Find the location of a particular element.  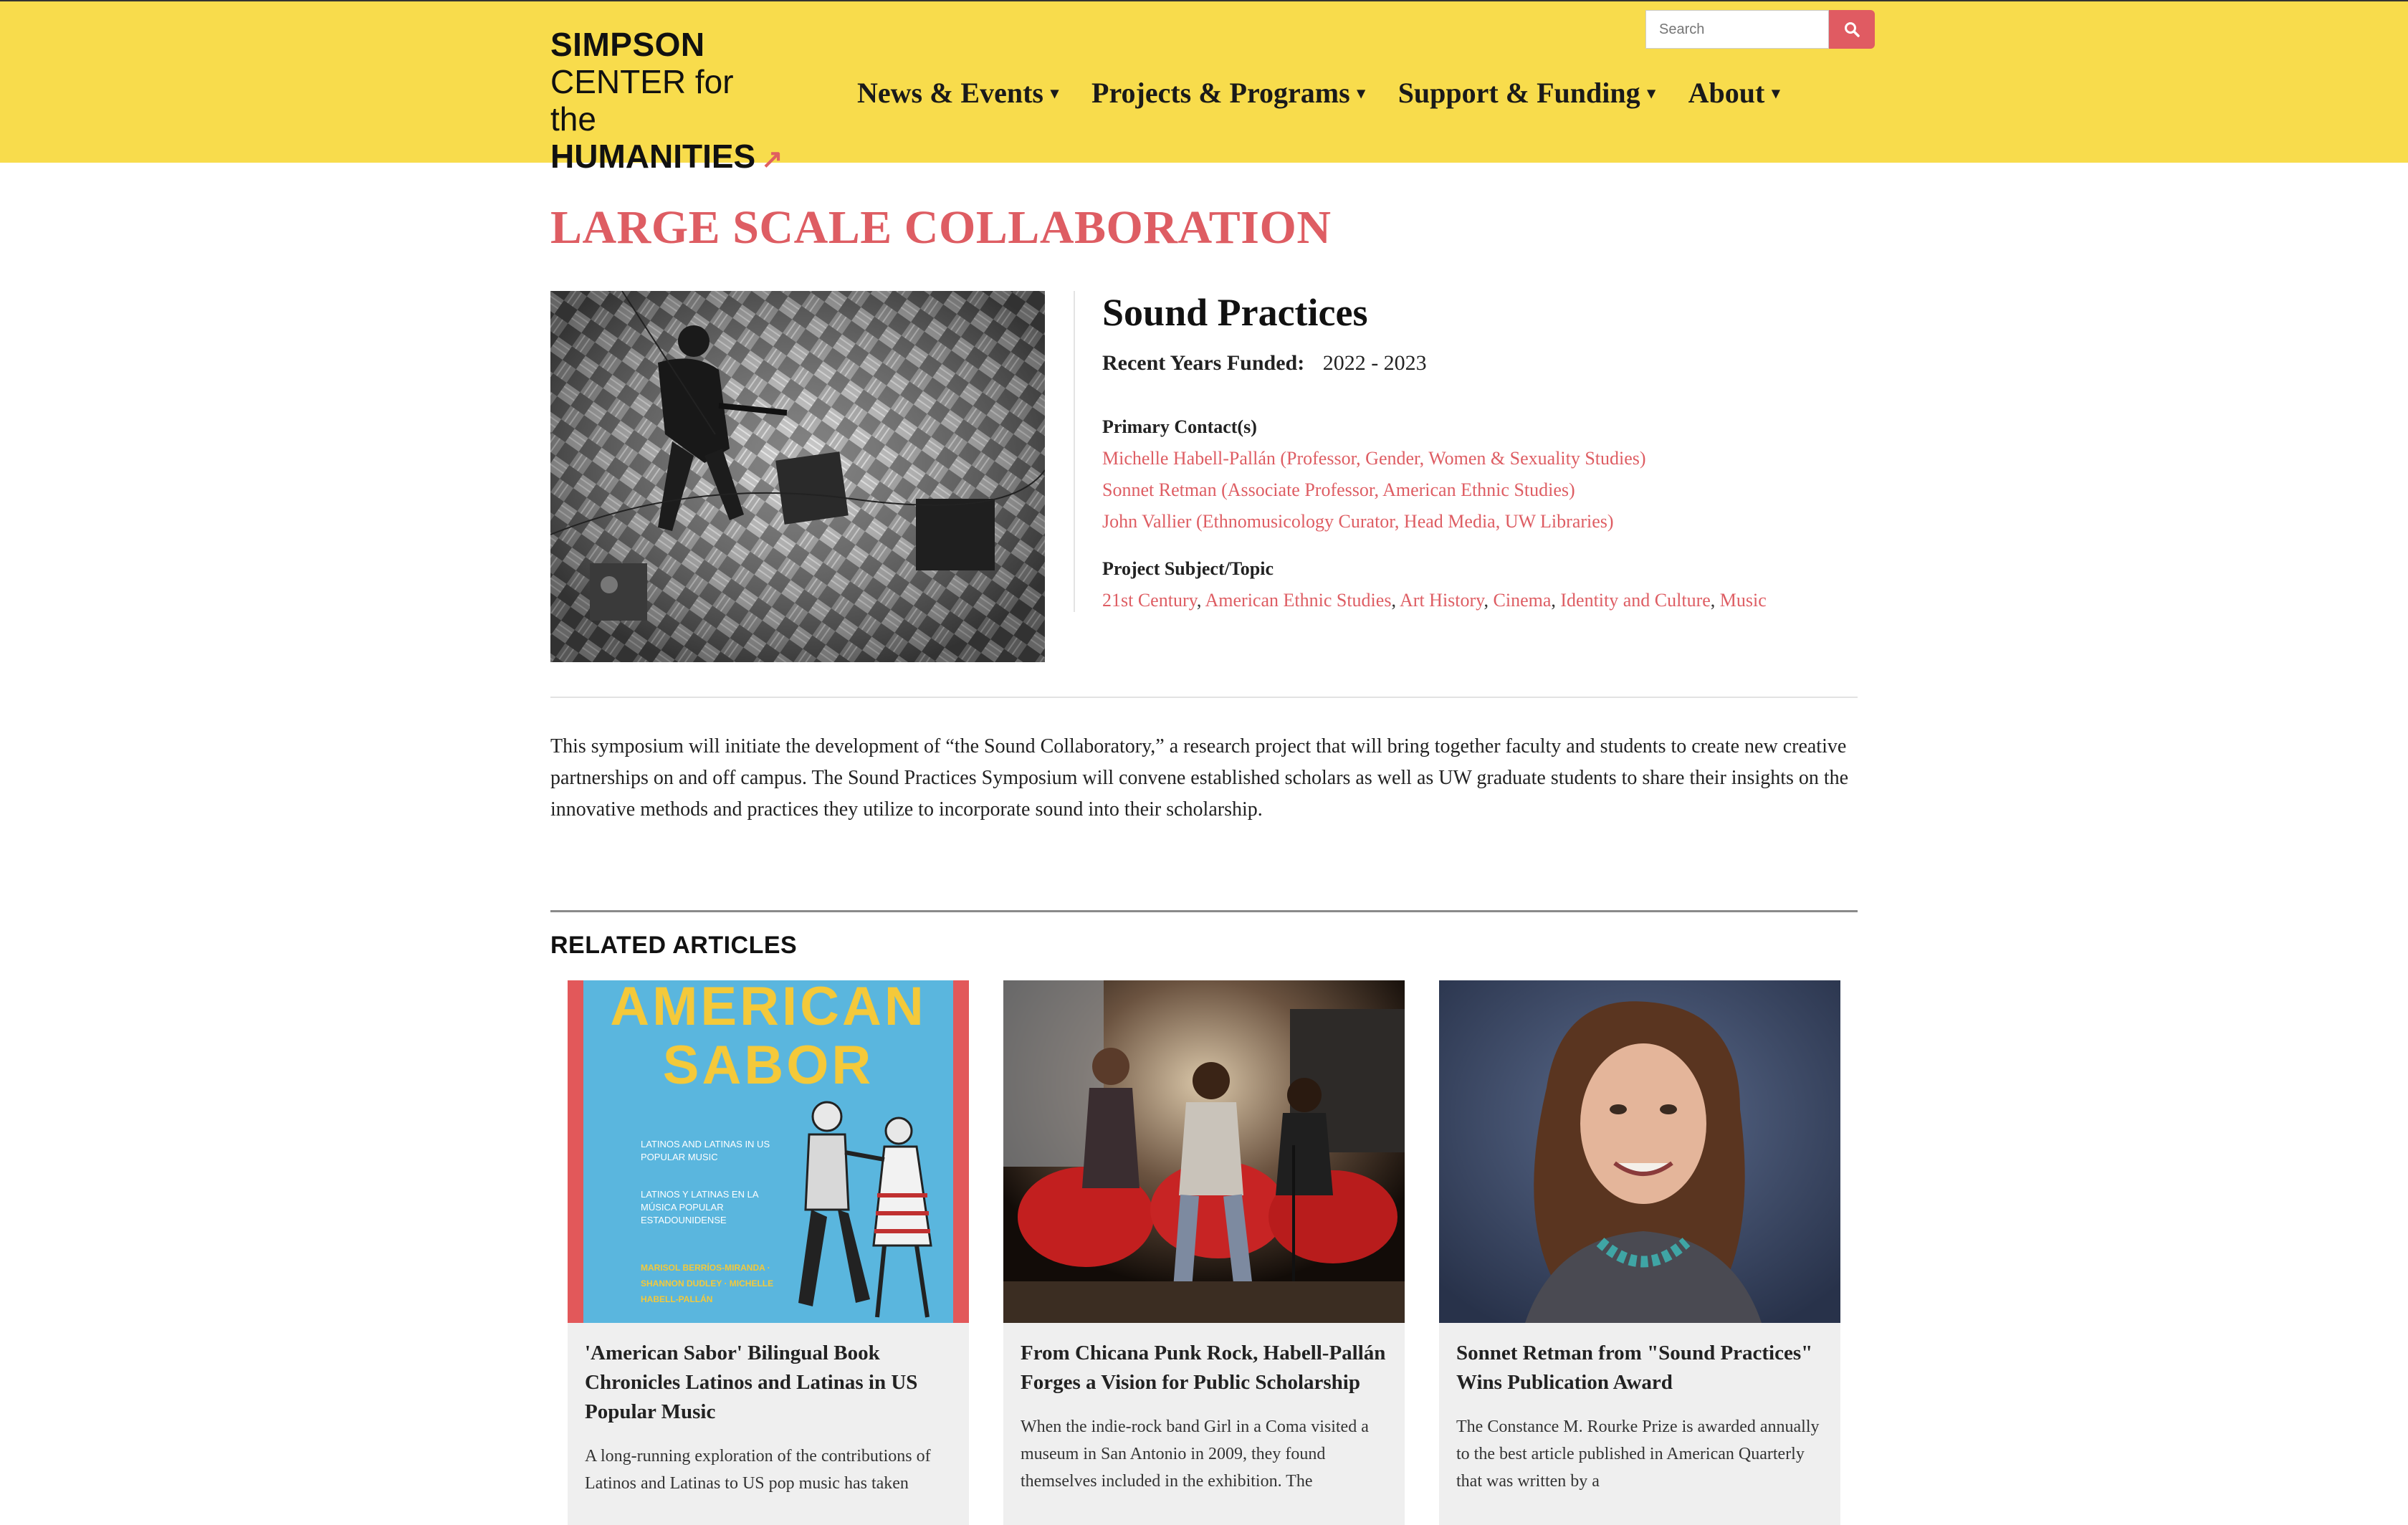

years-funded-value: 2022 - 2023 is located at coordinates (1374, 363).